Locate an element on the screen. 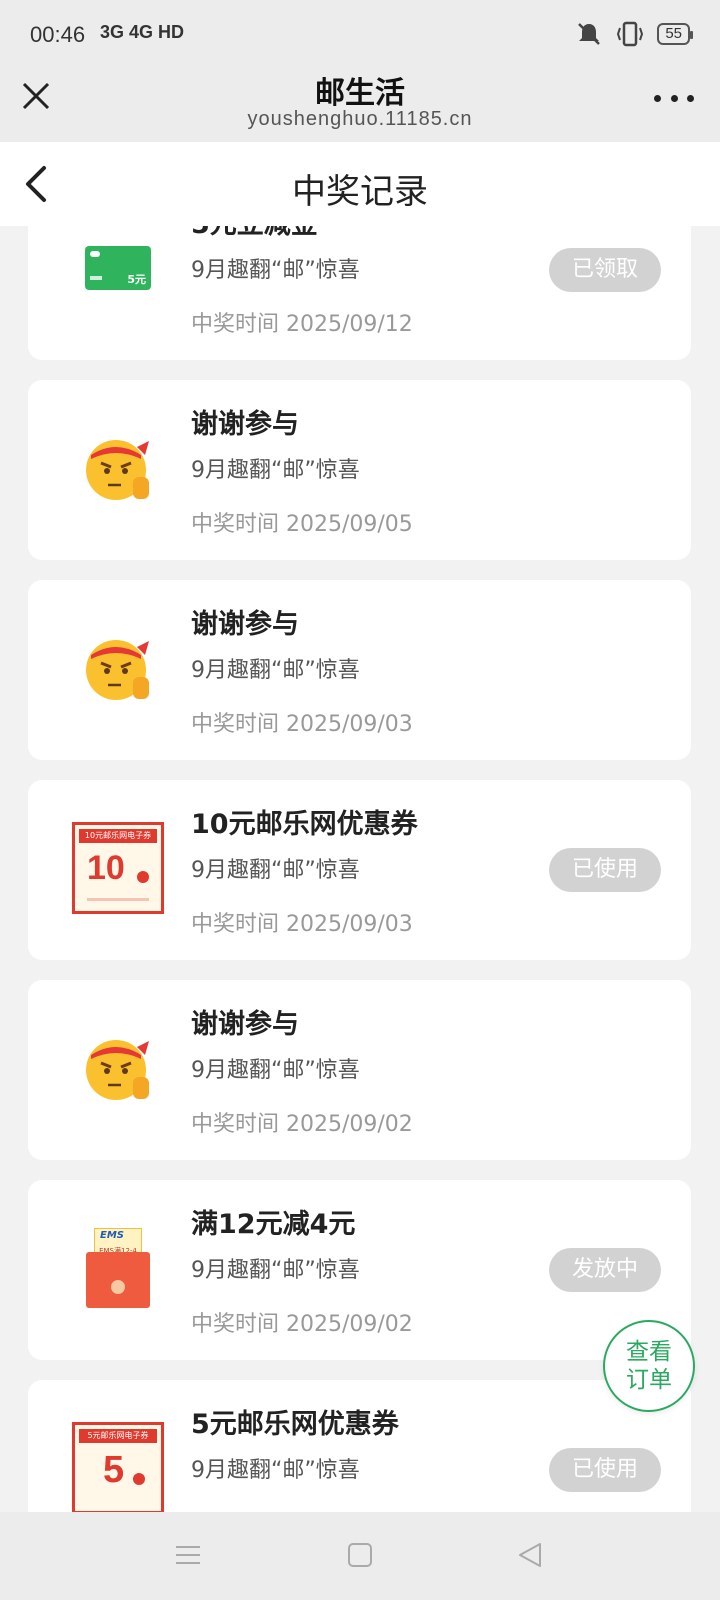  page-header: 中奖记录 is located at coordinates (360, 184).